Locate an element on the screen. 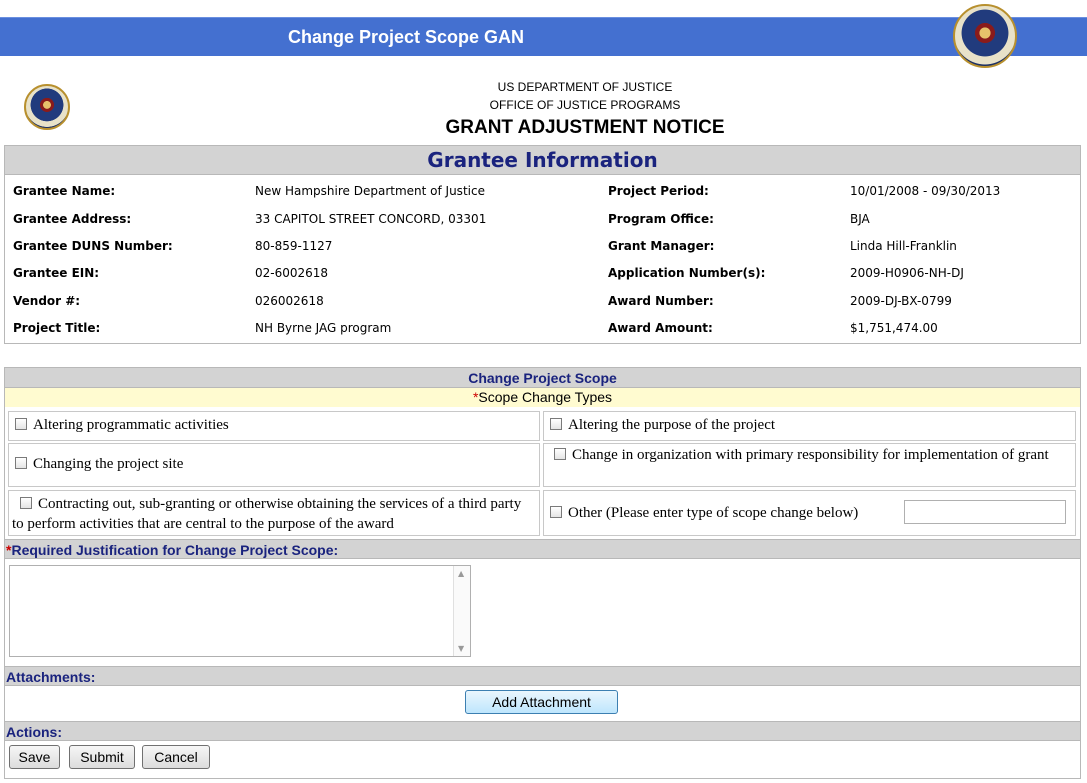  project-title-label: Project Title: is located at coordinates (57, 328).